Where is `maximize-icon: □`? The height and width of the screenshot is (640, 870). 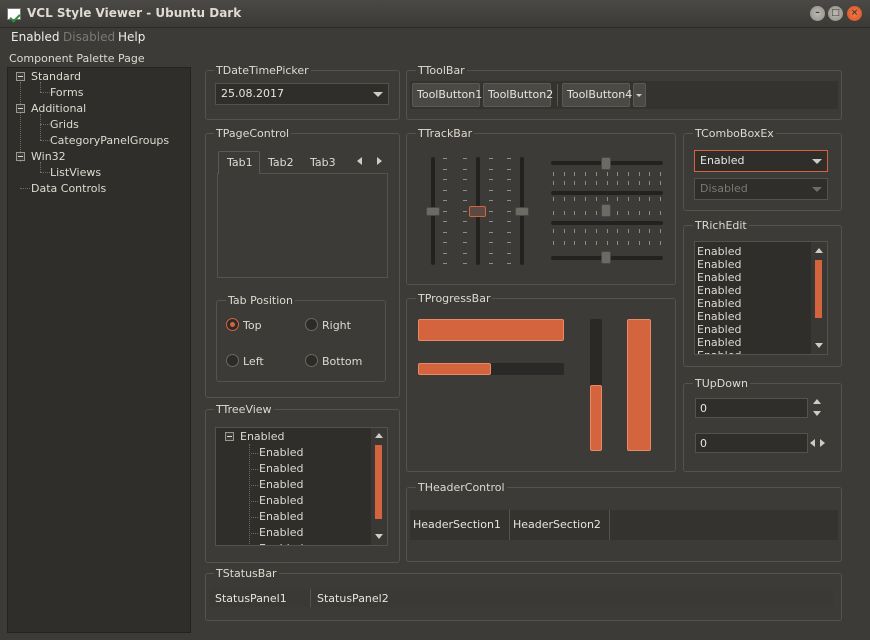
maximize-icon: □ is located at coordinates (835, 13).